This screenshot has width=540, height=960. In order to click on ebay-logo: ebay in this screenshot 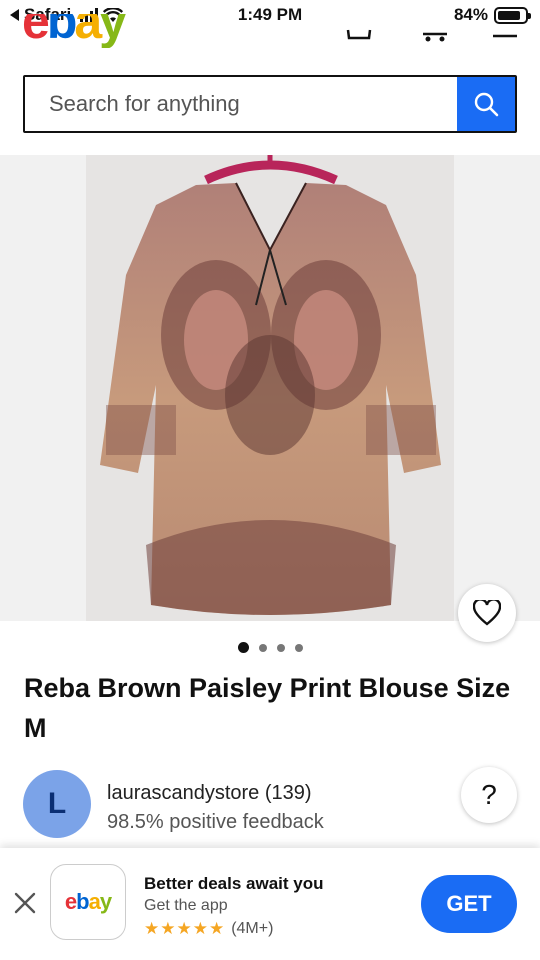, I will do `click(77, 31)`.